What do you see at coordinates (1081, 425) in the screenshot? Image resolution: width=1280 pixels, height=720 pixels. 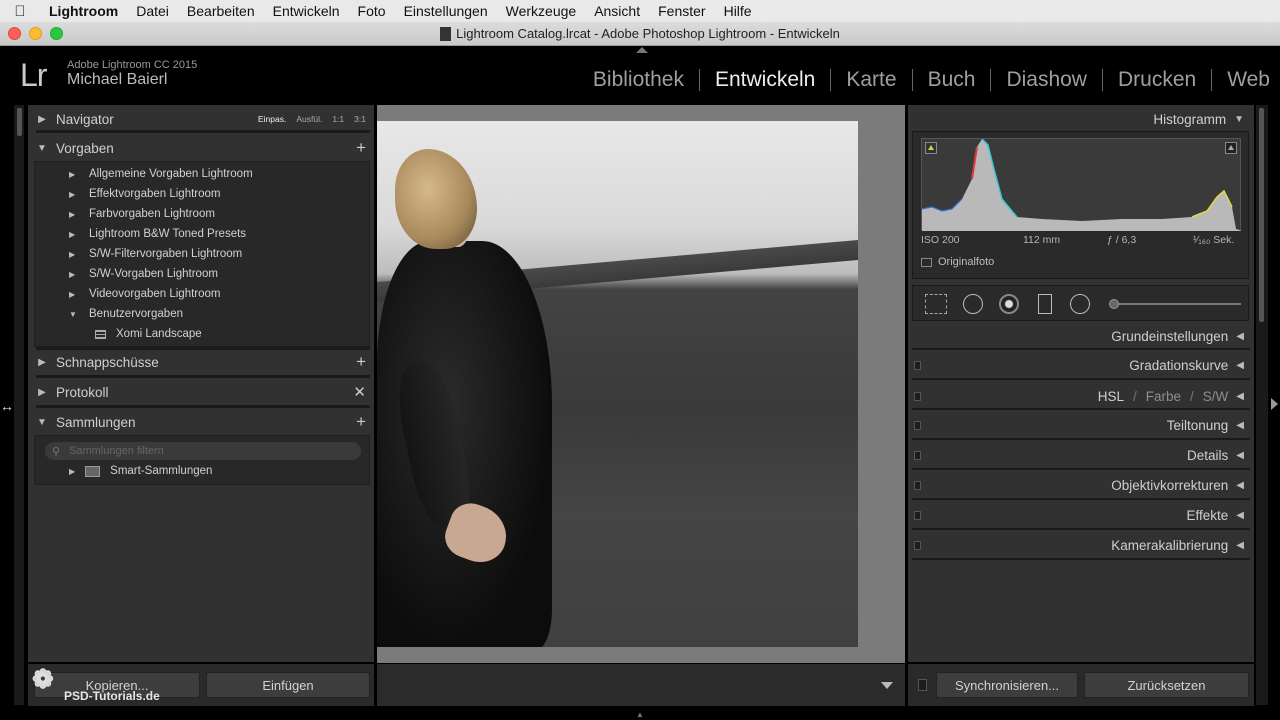 I see `split-toning-header: Teiltonung ◀` at bounding box center [1081, 425].